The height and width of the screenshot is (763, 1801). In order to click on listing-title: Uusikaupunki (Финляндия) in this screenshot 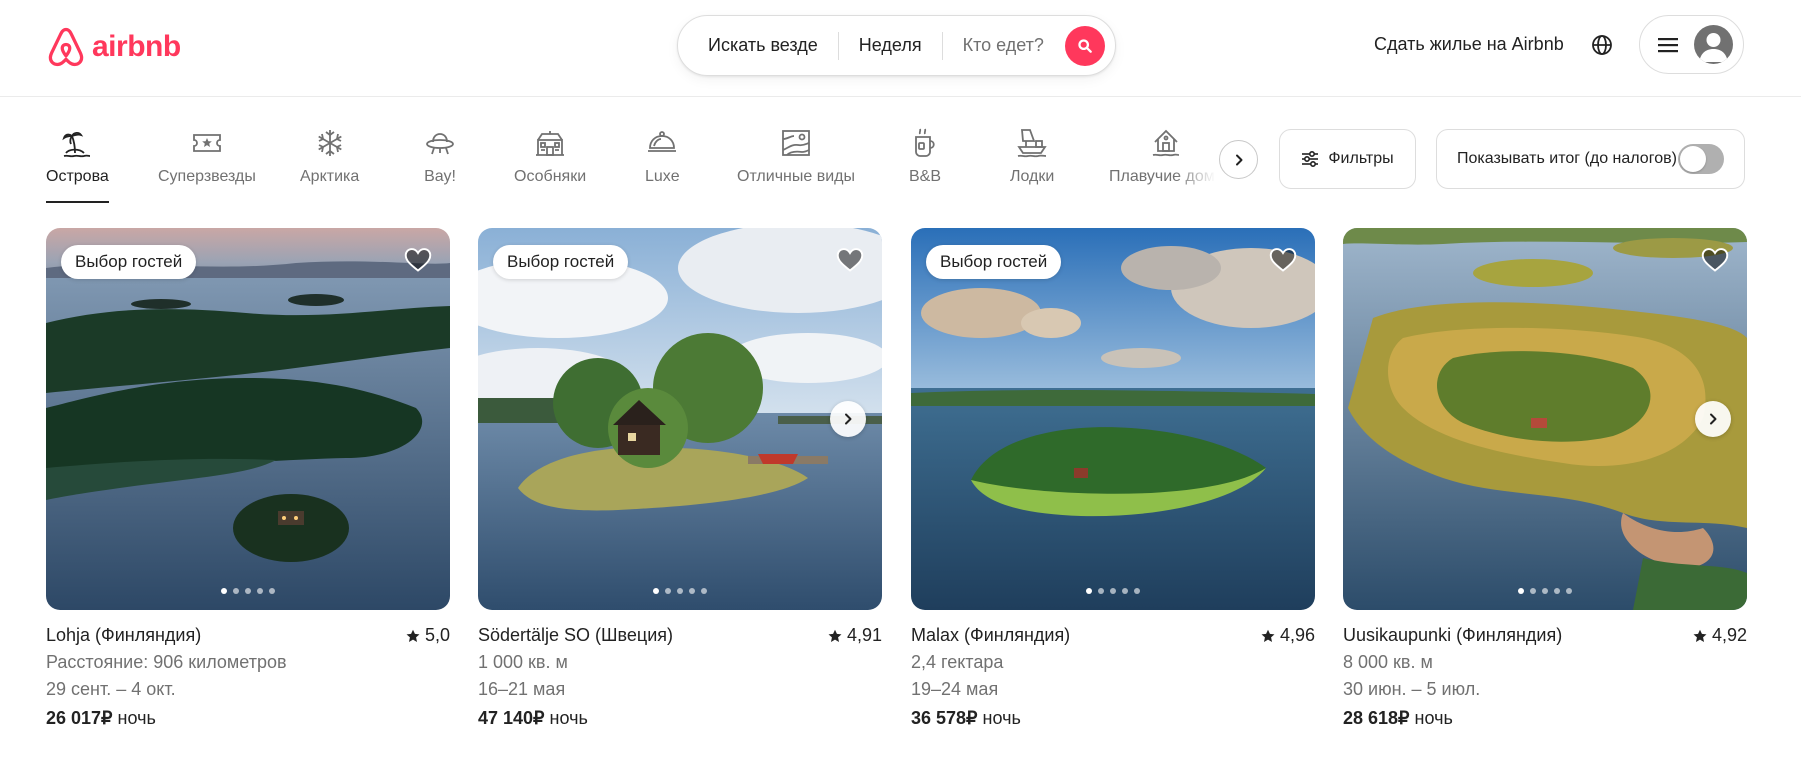, I will do `click(1453, 635)`.